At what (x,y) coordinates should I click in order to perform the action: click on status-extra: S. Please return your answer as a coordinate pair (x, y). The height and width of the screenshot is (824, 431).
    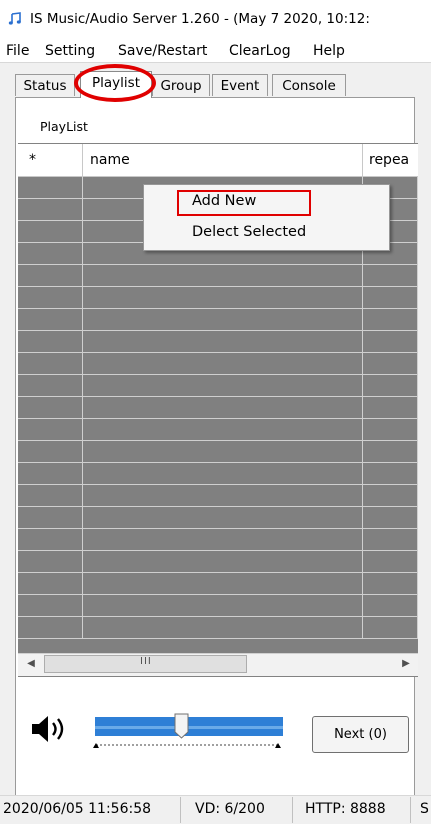
    Looking at the image, I should click on (424, 809).